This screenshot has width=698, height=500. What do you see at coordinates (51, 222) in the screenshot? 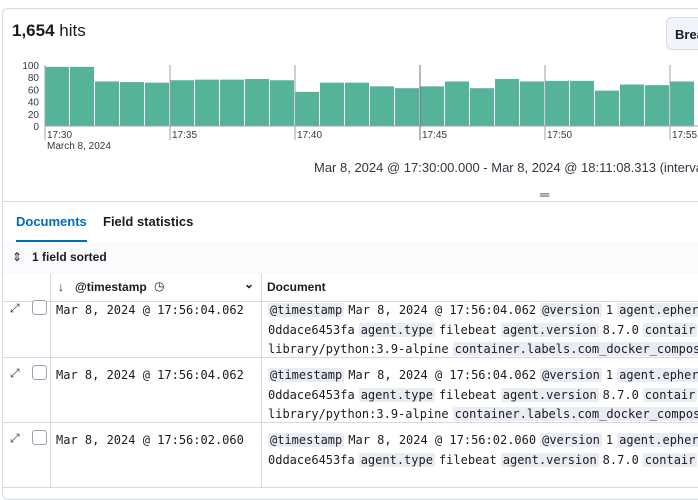
I see `tab-documents: Documents` at bounding box center [51, 222].